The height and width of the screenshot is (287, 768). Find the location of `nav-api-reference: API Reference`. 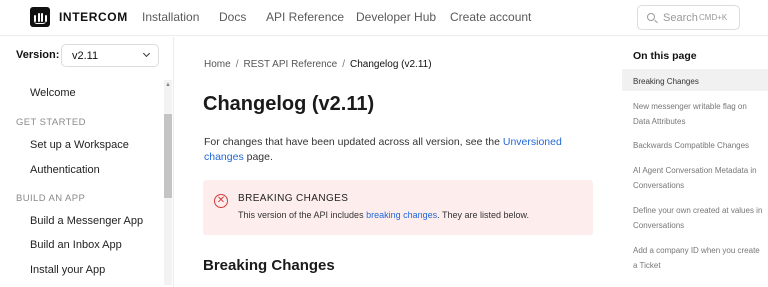

nav-api-reference: API Reference is located at coordinates (305, 17).